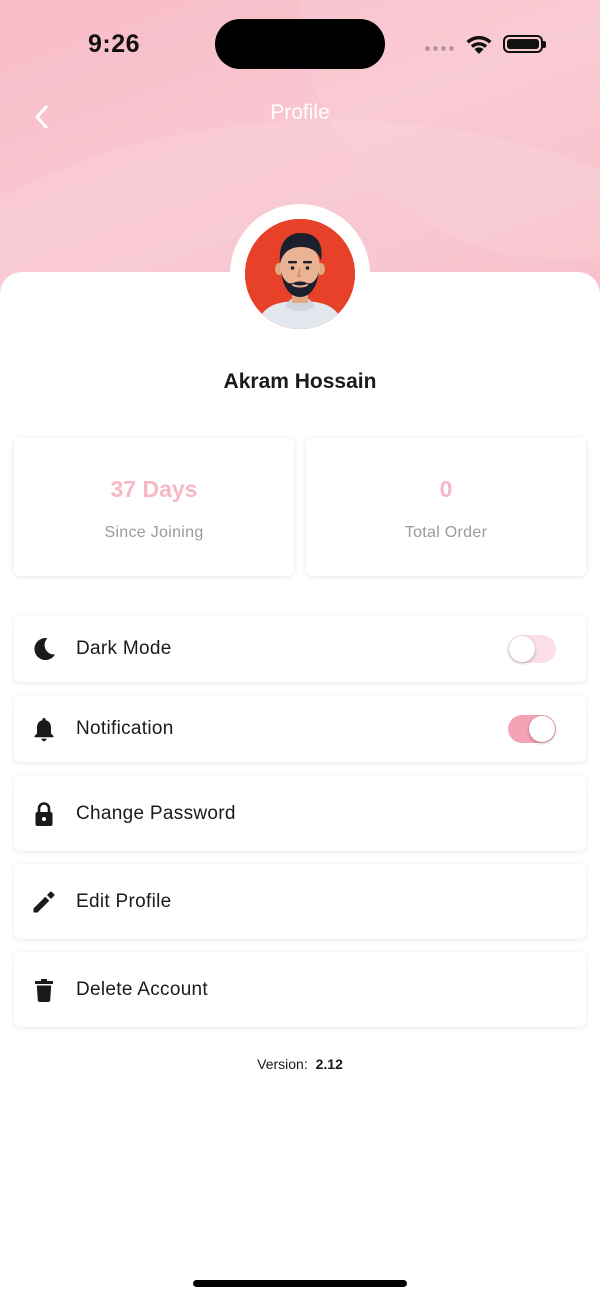 The image size is (600, 1299). What do you see at coordinates (282, 1064) in the screenshot?
I see `version-label: Version:` at bounding box center [282, 1064].